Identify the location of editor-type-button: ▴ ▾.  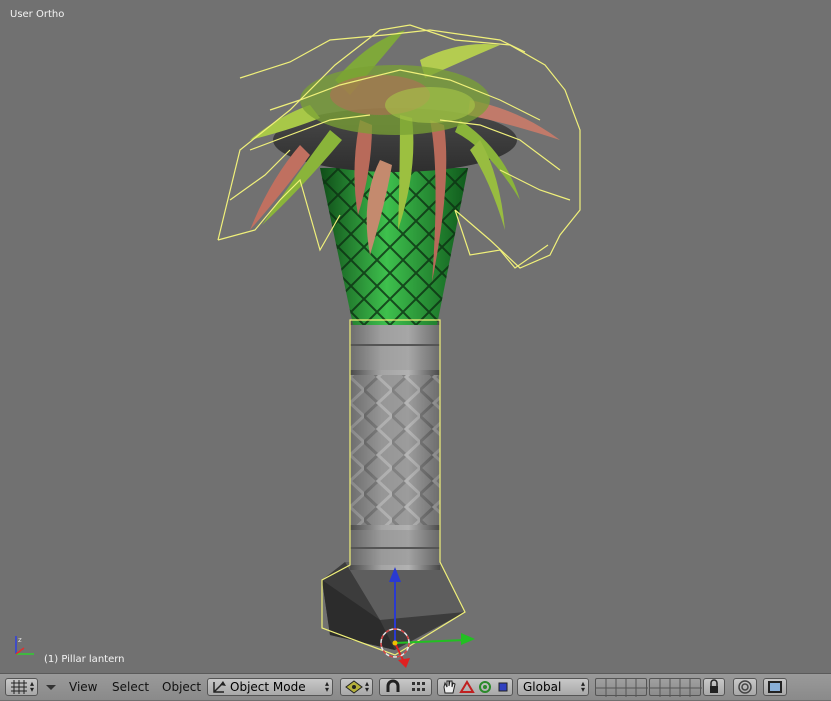
(21, 687).